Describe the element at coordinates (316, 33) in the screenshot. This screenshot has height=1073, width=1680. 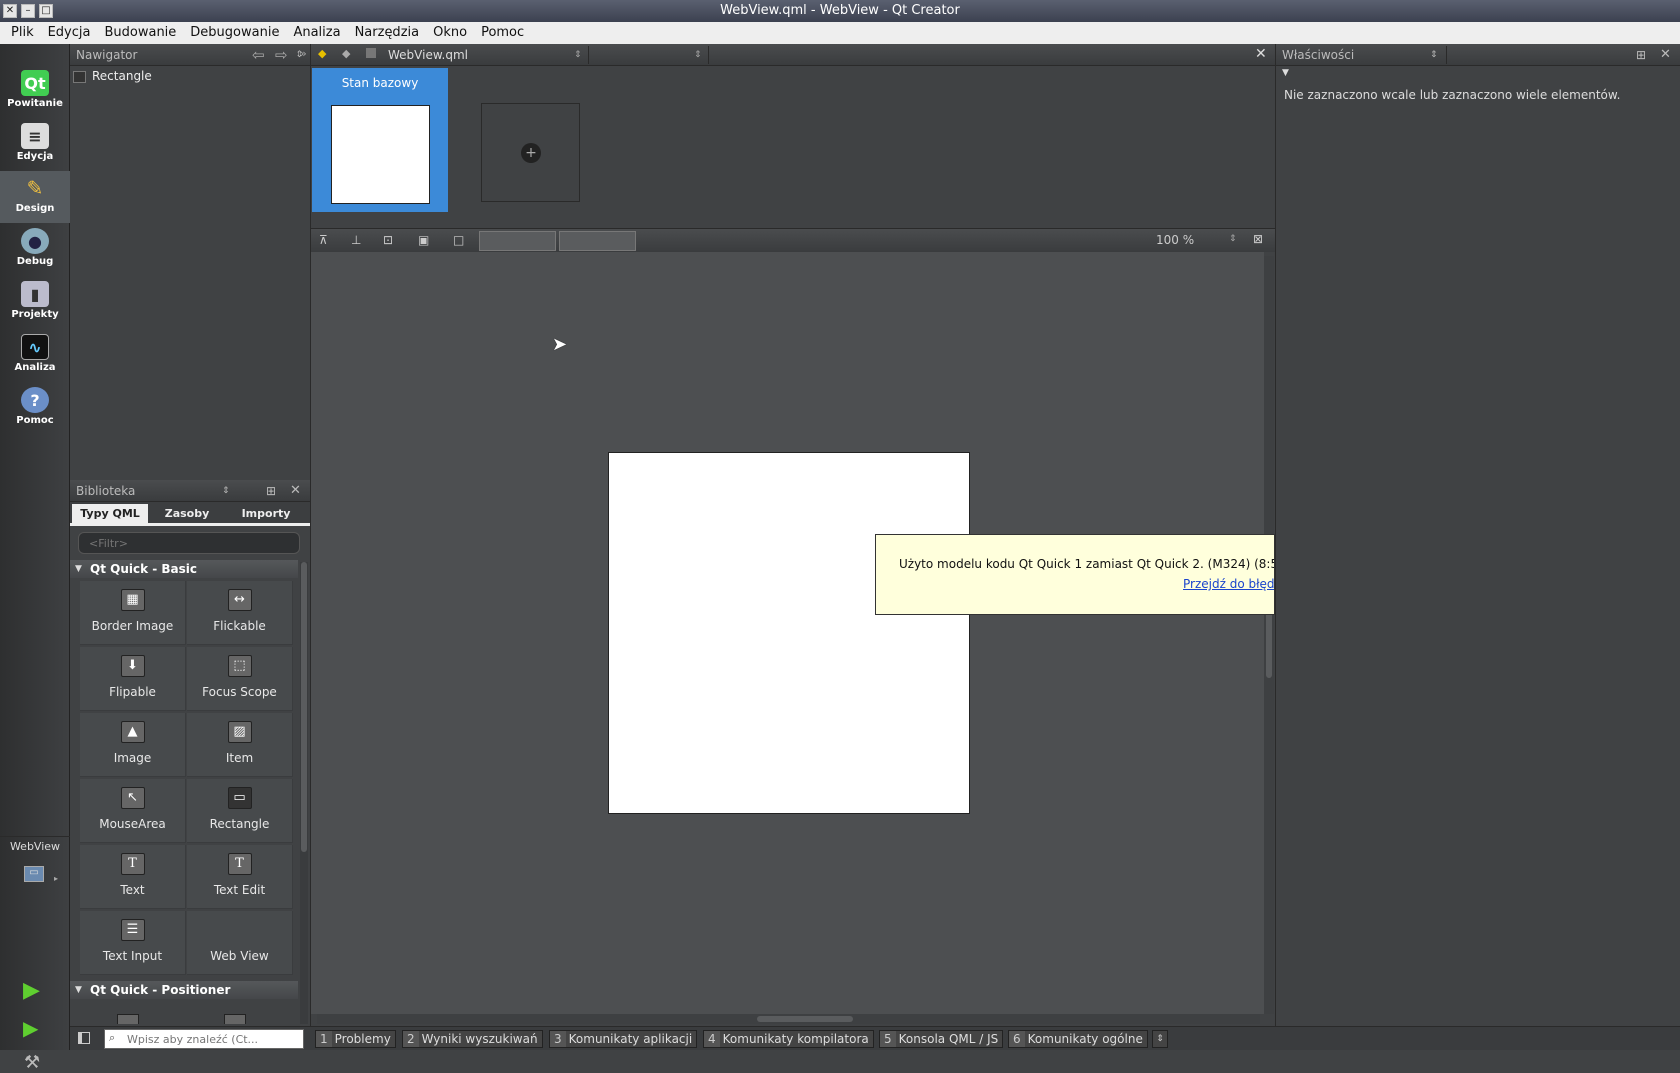
I see `menu-analyze: Analiza` at that location.